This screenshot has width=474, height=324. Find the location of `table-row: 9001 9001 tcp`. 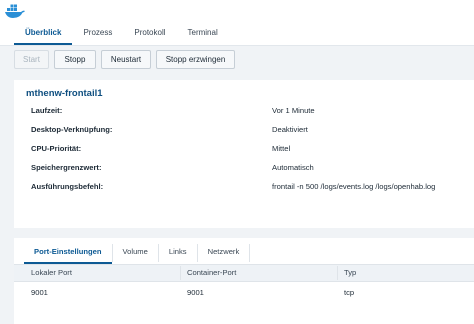

table-row: 9001 9001 tcp is located at coordinates (244, 292).